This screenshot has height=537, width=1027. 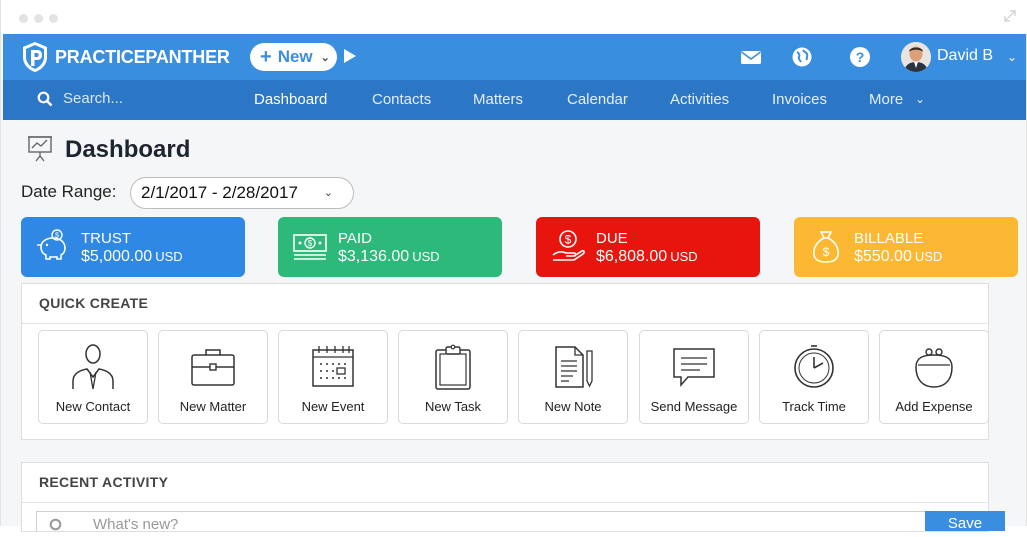 What do you see at coordinates (802, 57) in the screenshot?
I see `globe-icon` at bounding box center [802, 57].